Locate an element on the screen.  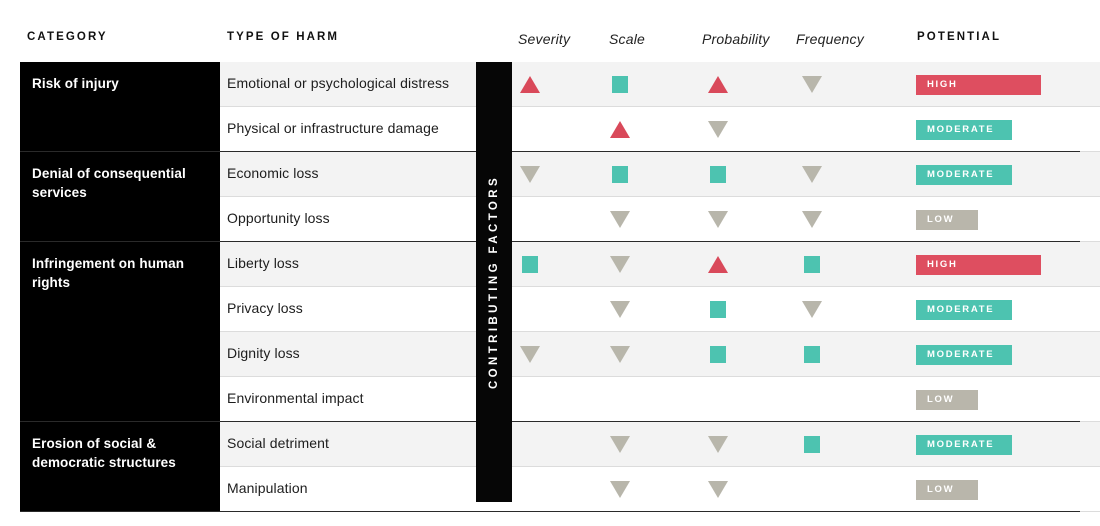
column-header-category: CATEGORY is located at coordinates (67, 37).